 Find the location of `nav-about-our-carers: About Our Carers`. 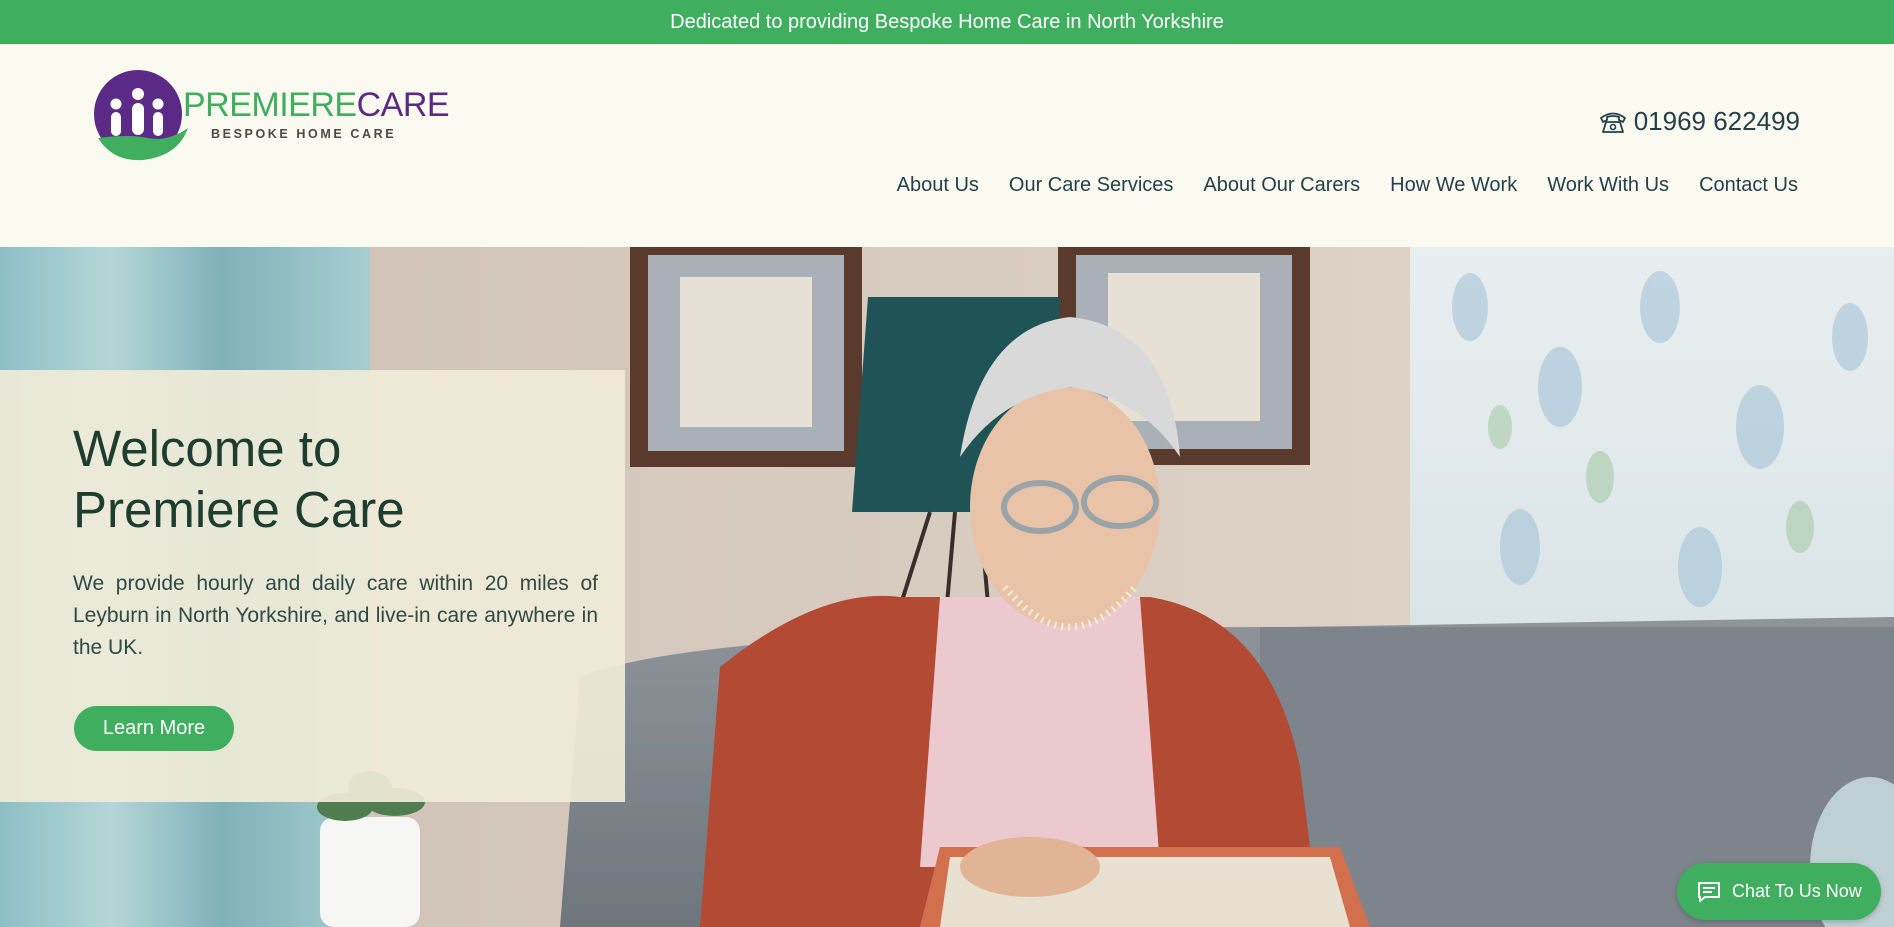

nav-about-our-carers: About Our Carers is located at coordinates (1281, 185).